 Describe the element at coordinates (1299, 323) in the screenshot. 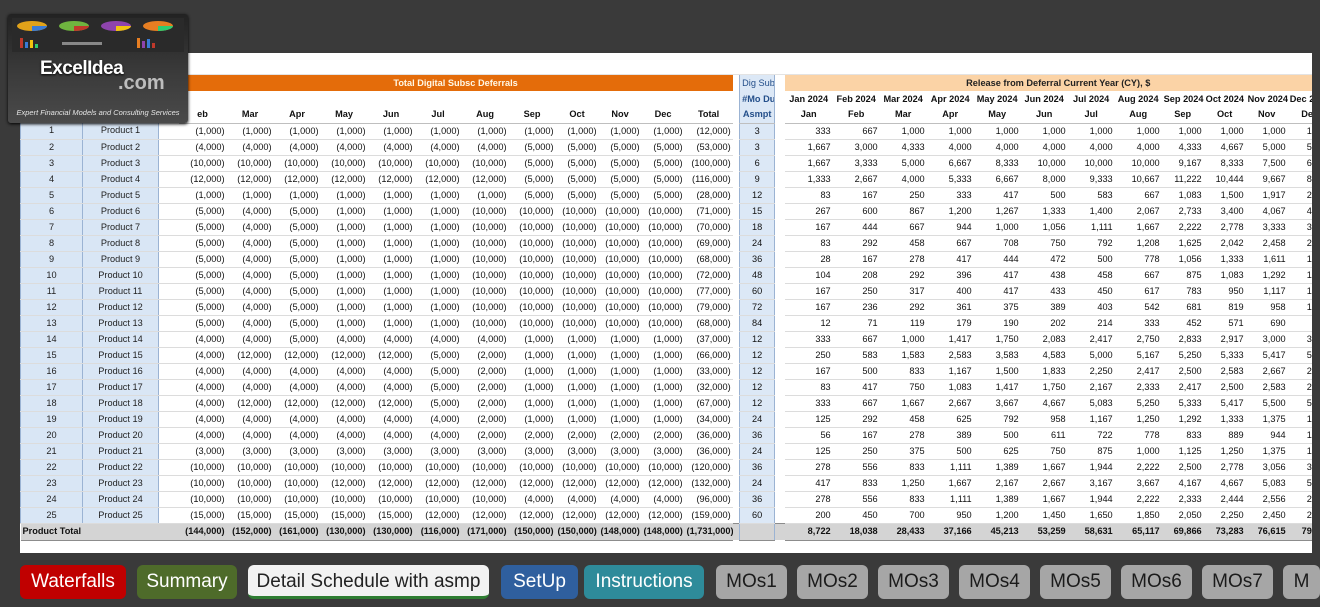

I see `release-cell: 810` at that location.